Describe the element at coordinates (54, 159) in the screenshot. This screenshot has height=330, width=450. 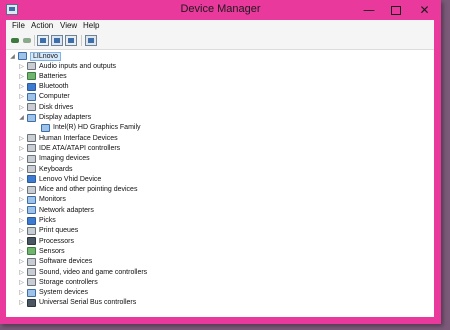
I see `tree-category: ▷ Imaging devices` at that location.